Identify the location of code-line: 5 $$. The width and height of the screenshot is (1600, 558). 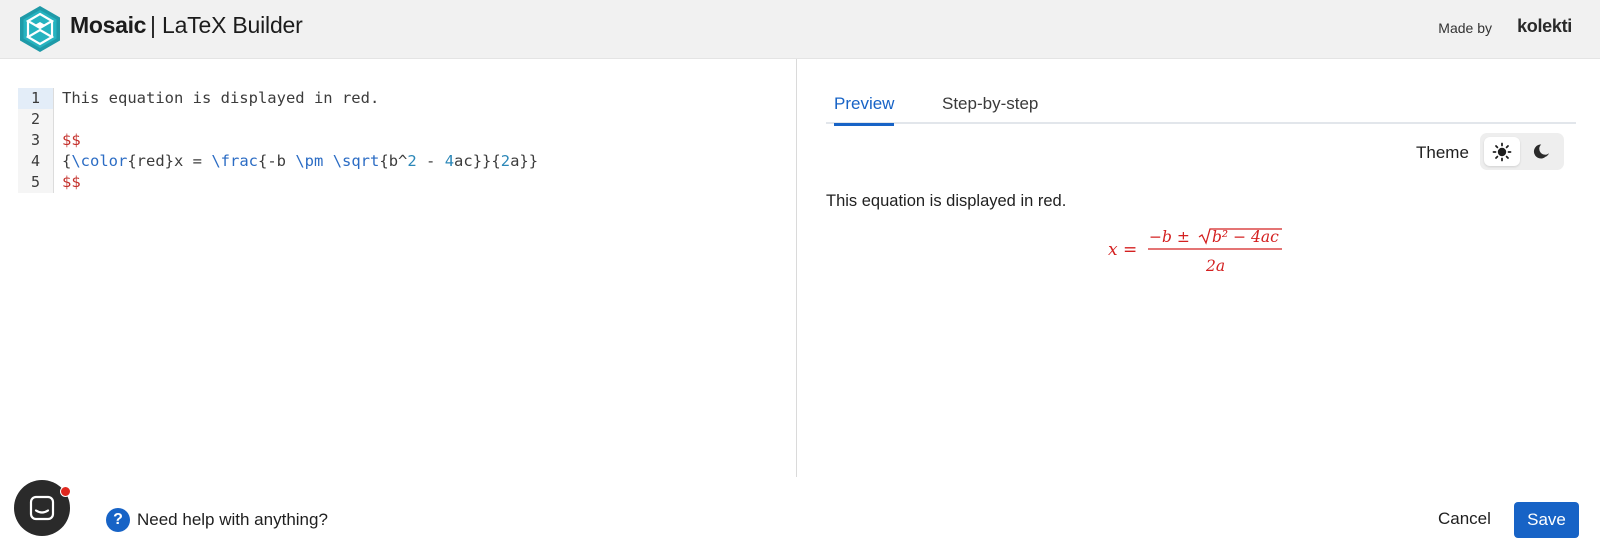
(278, 182).